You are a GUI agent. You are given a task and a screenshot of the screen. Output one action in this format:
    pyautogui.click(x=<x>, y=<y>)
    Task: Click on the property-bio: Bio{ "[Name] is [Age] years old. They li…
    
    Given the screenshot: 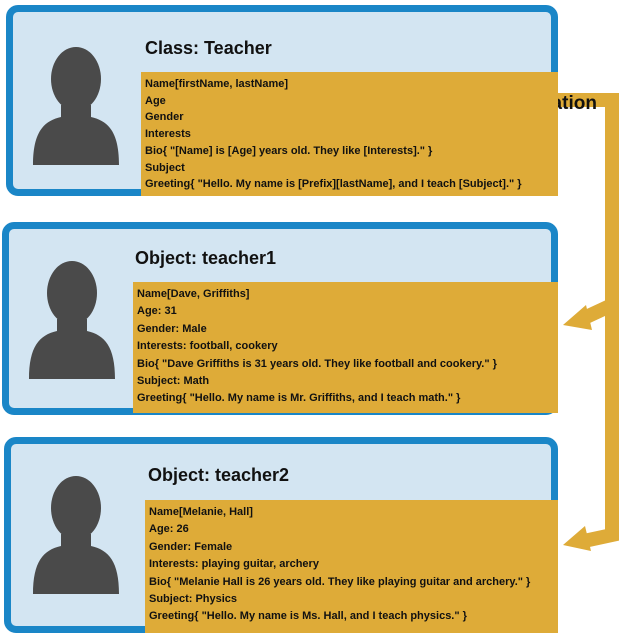 What is the action you would take?
    pyautogui.click(x=289, y=150)
    